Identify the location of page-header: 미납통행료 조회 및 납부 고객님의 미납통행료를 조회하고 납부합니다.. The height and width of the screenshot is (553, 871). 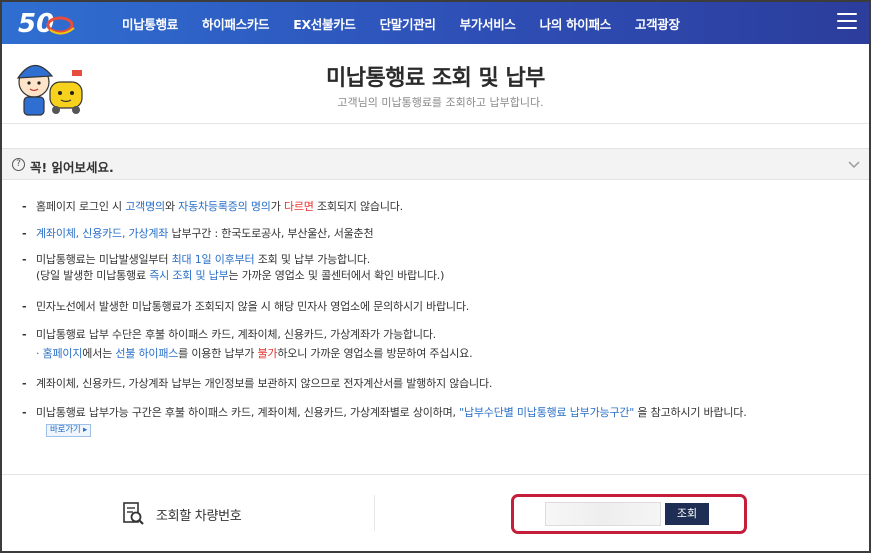
(435, 84).